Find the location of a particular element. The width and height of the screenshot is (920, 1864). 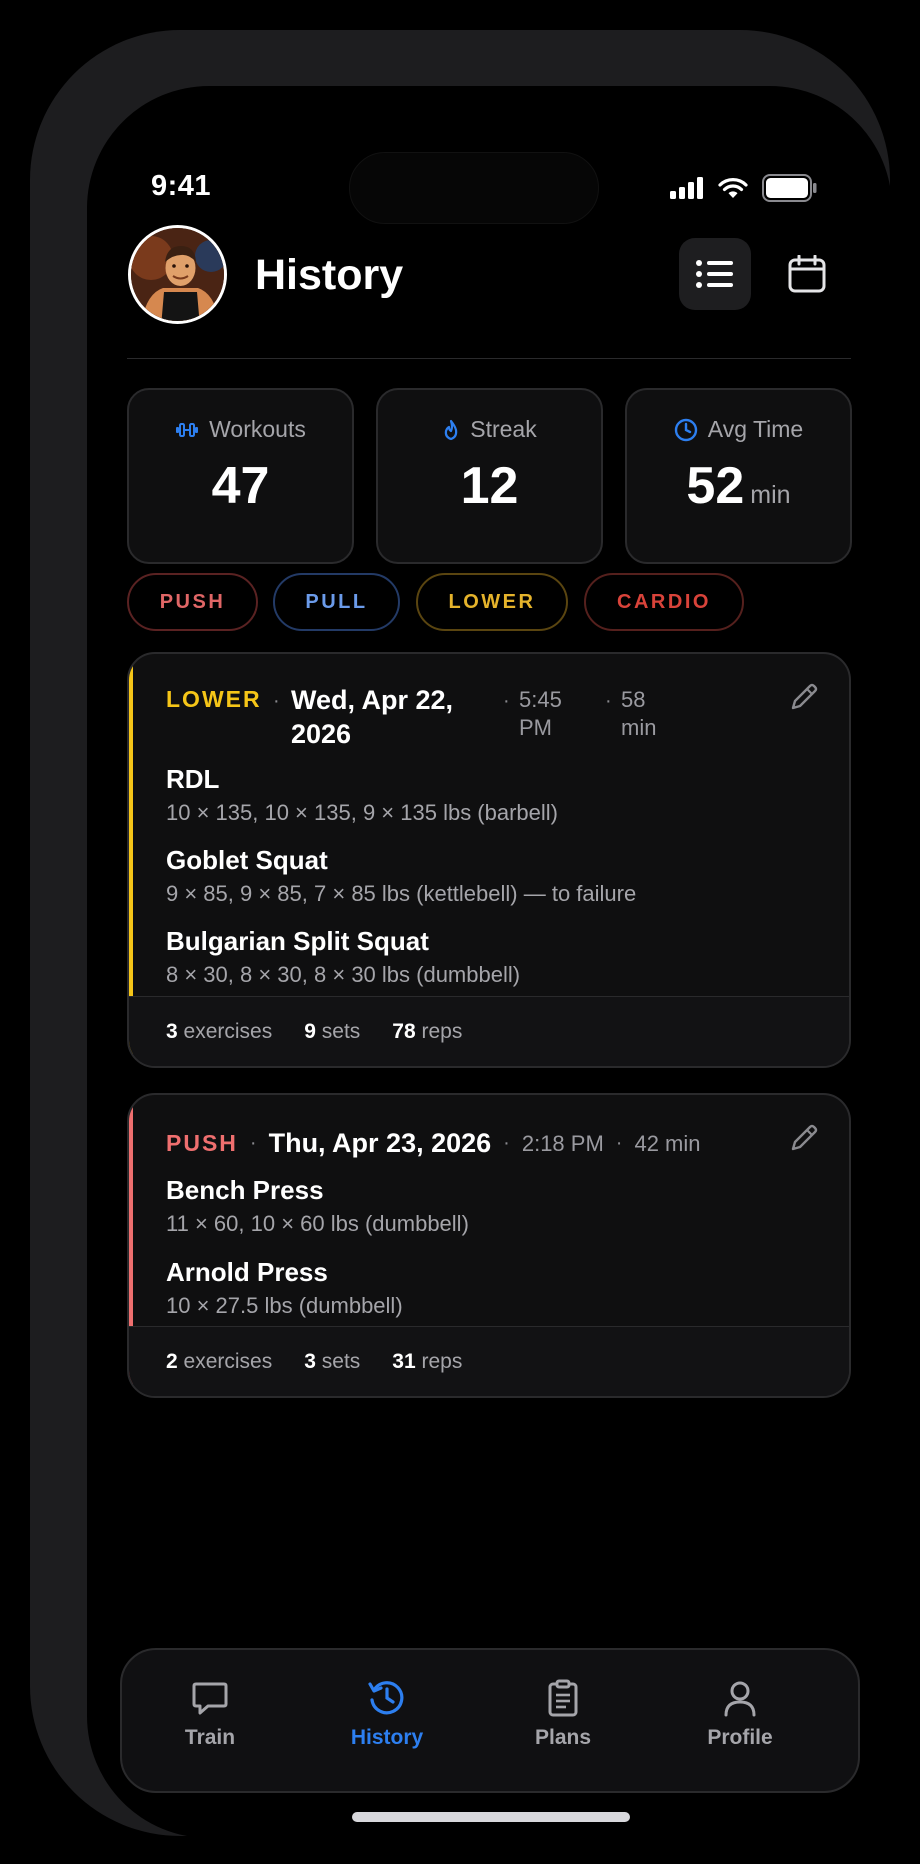

tab-bar: Train History Plans Profile is located at coordinates (490, 1720).